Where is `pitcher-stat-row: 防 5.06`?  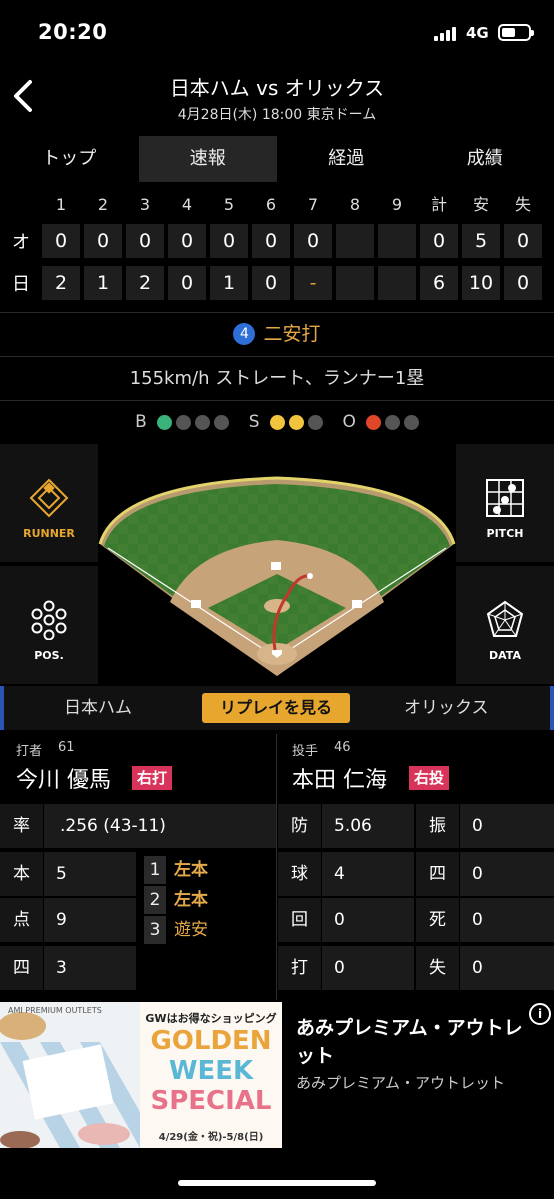 pitcher-stat-row: 防 5.06 is located at coordinates (346, 826).